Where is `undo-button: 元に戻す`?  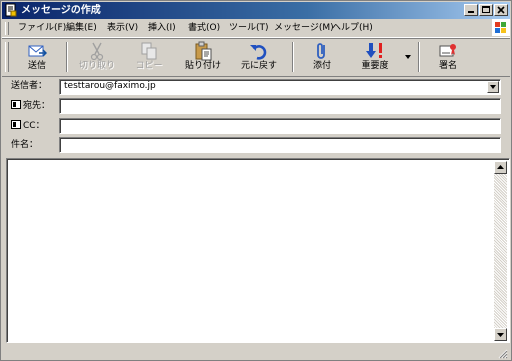
undo-button: 元に戻す is located at coordinates (259, 57).